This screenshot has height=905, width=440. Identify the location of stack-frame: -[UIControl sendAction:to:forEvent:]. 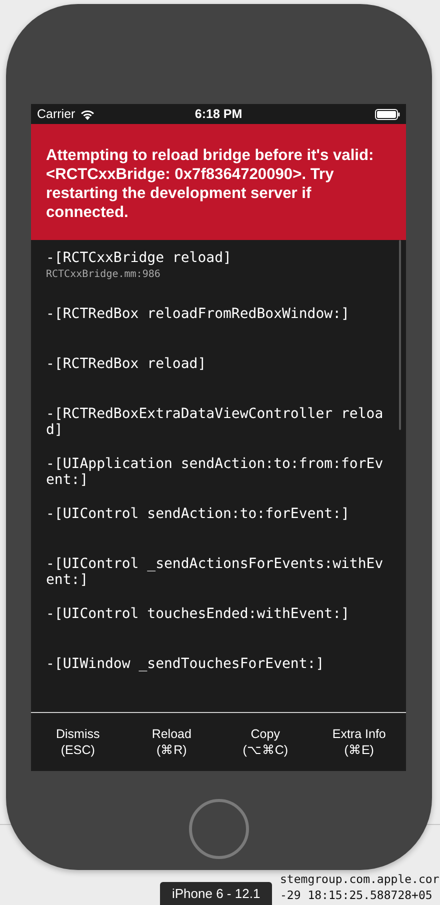
(216, 514).